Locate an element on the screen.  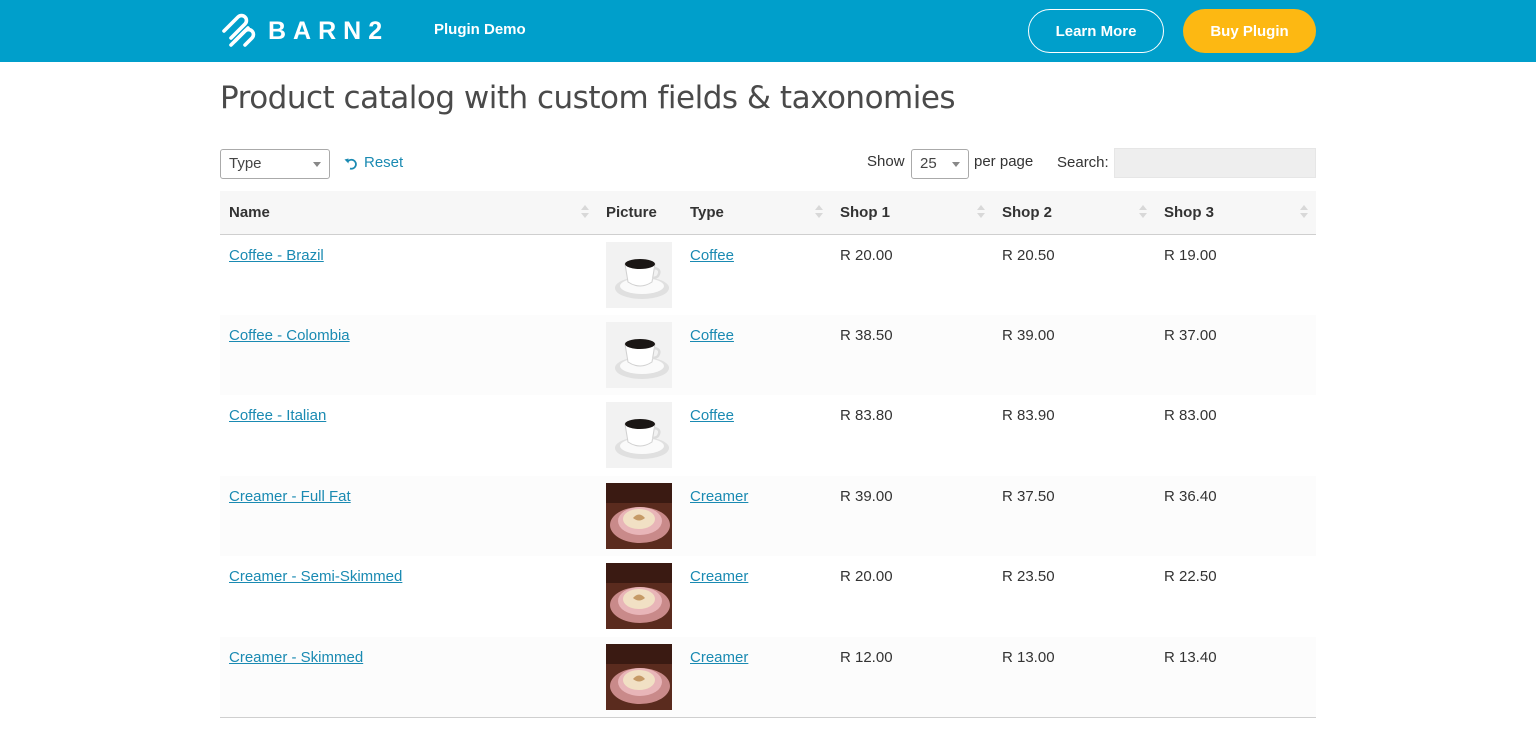
table-header-row: Name Picture Type Shop 1 Shop 2 Shop 3 is located at coordinates (768, 213).